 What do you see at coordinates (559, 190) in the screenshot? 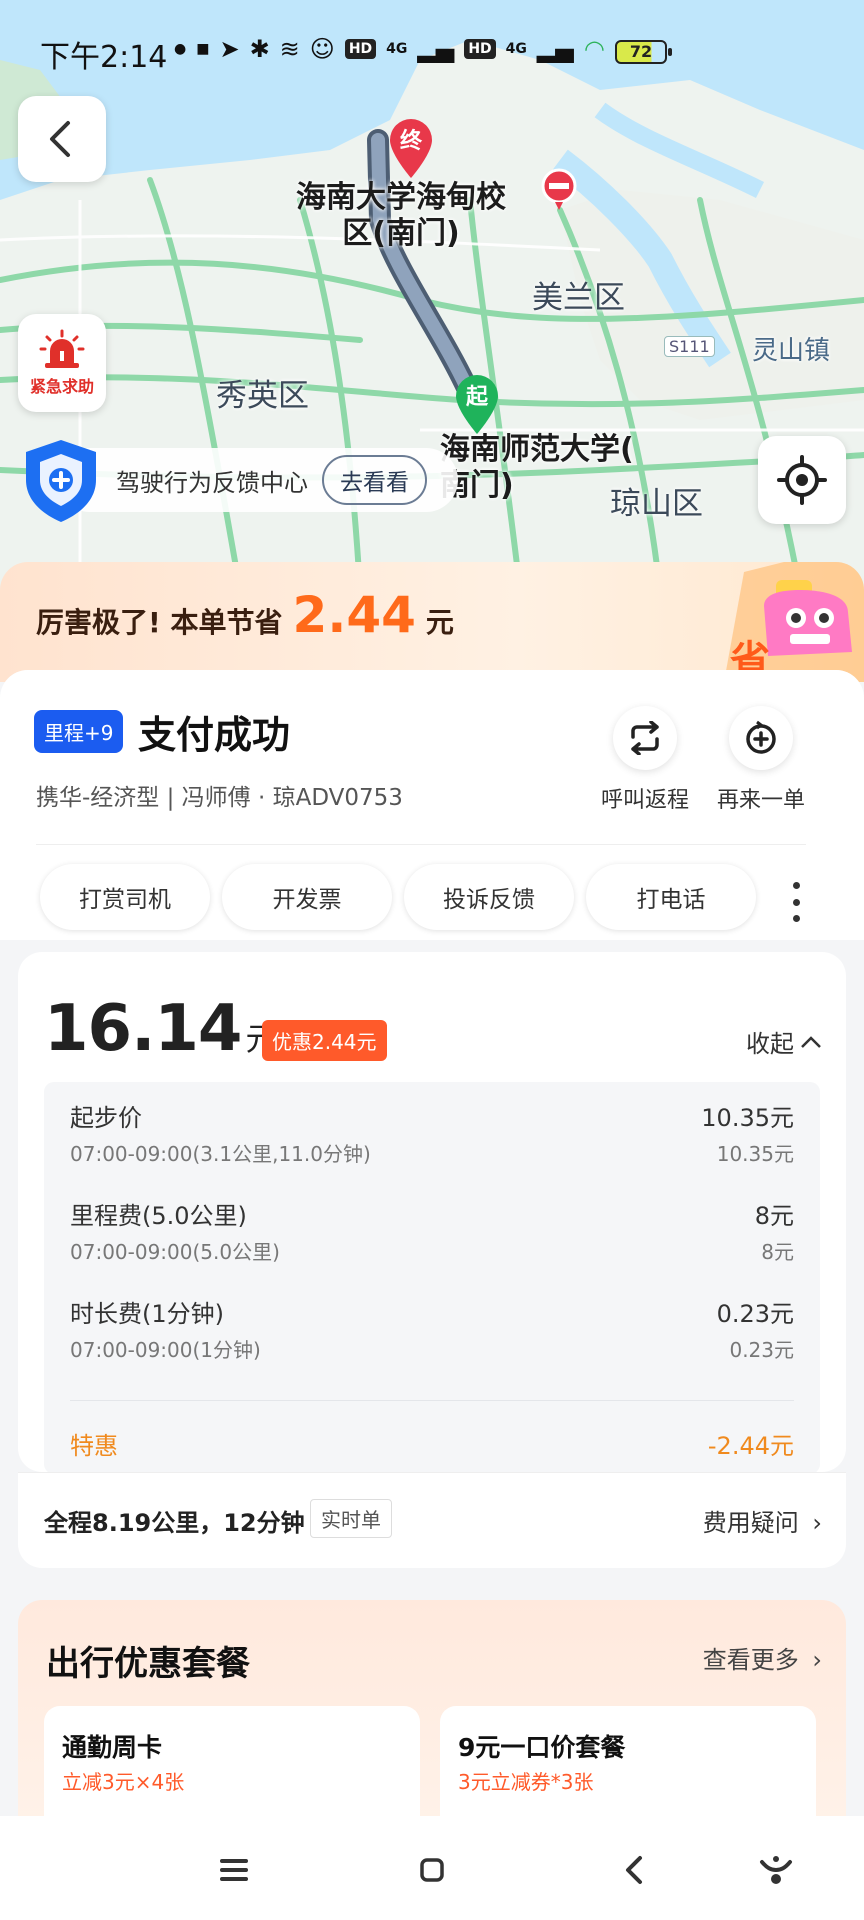
I see `traffic-restriction-icon` at bounding box center [559, 190].